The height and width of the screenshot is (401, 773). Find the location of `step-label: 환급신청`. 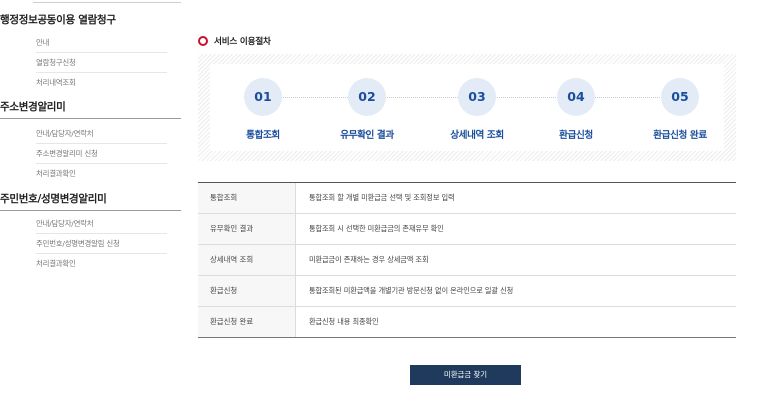

step-label: 환급신청 is located at coordinates (576, 135).